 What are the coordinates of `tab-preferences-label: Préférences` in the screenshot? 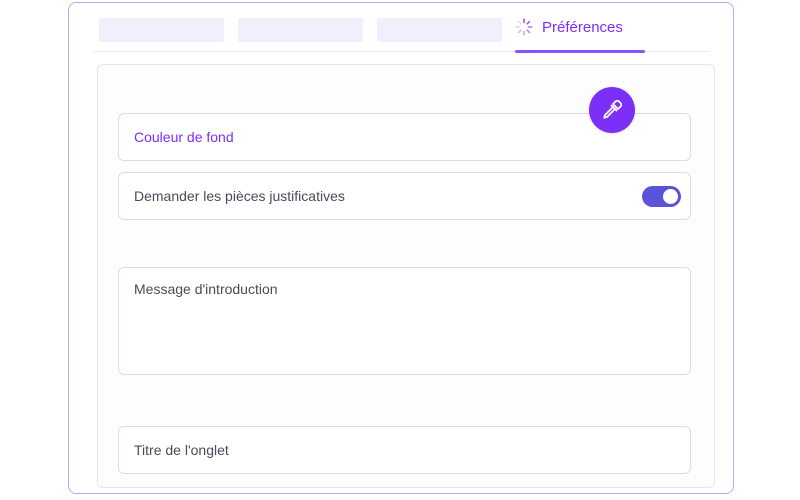 It's located at (582, 27).